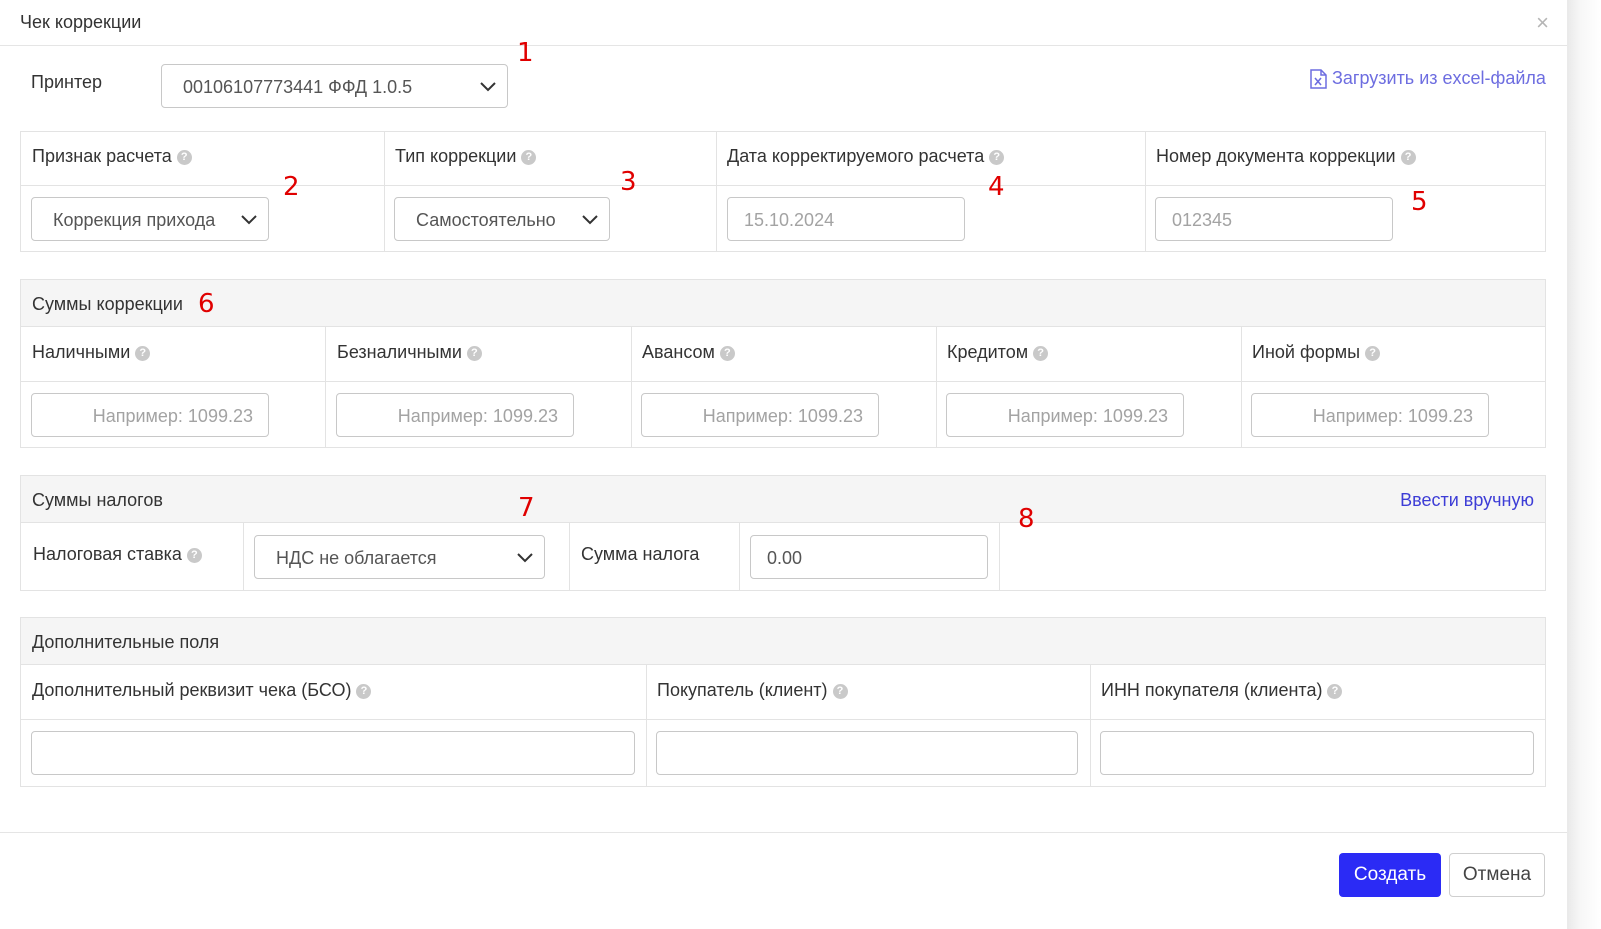  What do you see at coordinates (356, 558) in the screenshot?
I see `tax-rate-select-value: НДС не облагается` at bounding box center [356, 558].